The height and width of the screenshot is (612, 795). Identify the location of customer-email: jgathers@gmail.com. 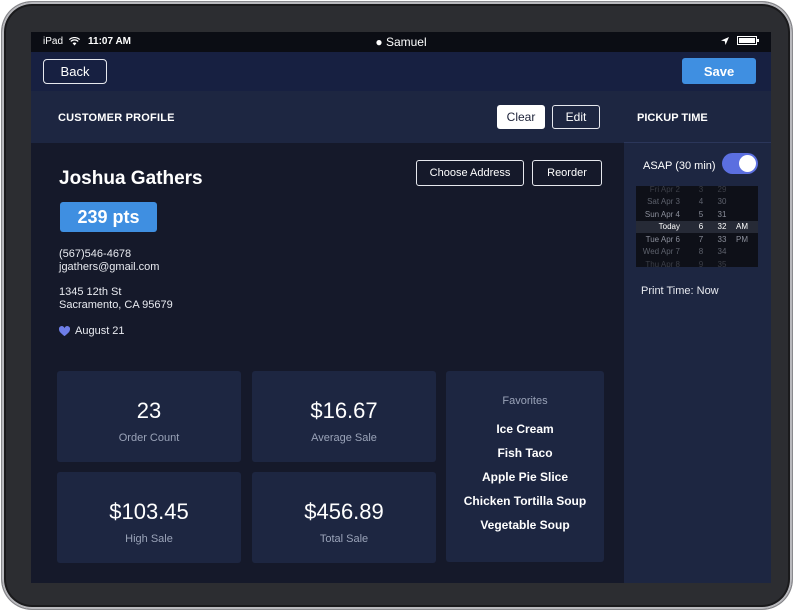
(109, 267).